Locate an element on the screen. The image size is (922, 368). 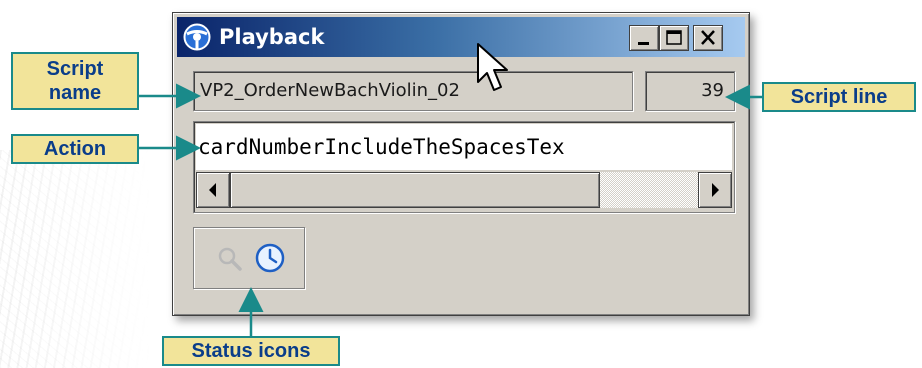
close-button is located at coordinates (708, 38).